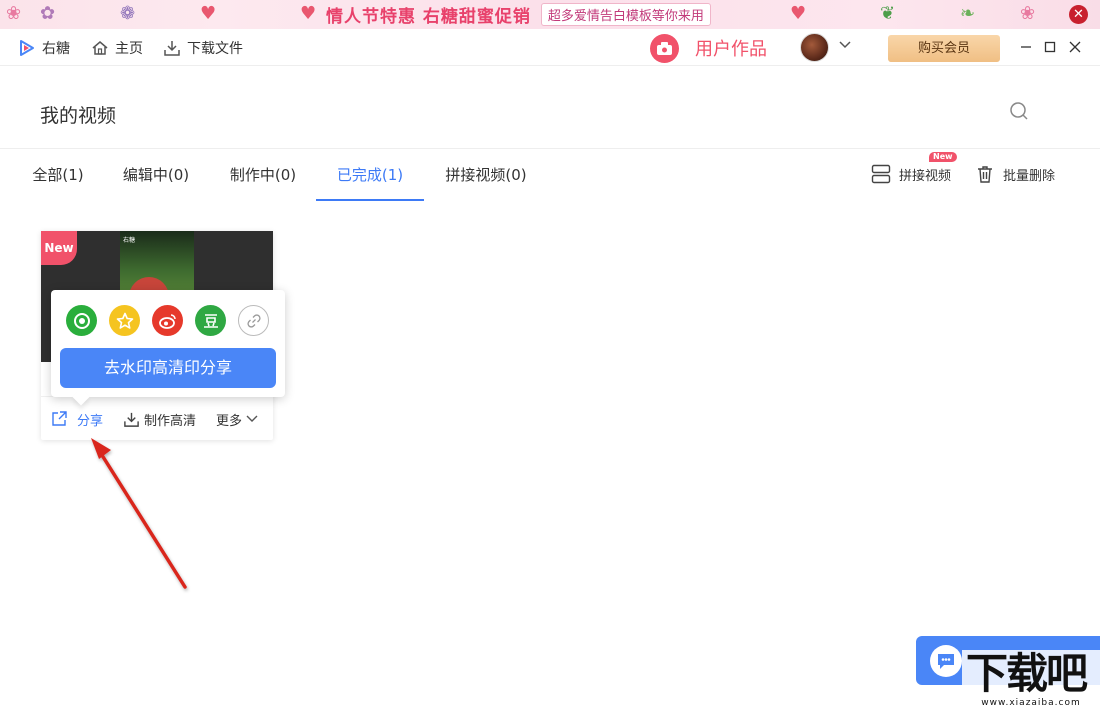 This screenshot has width=1100, height=710. I want to click on app-logo-icon, so click(27, 47).